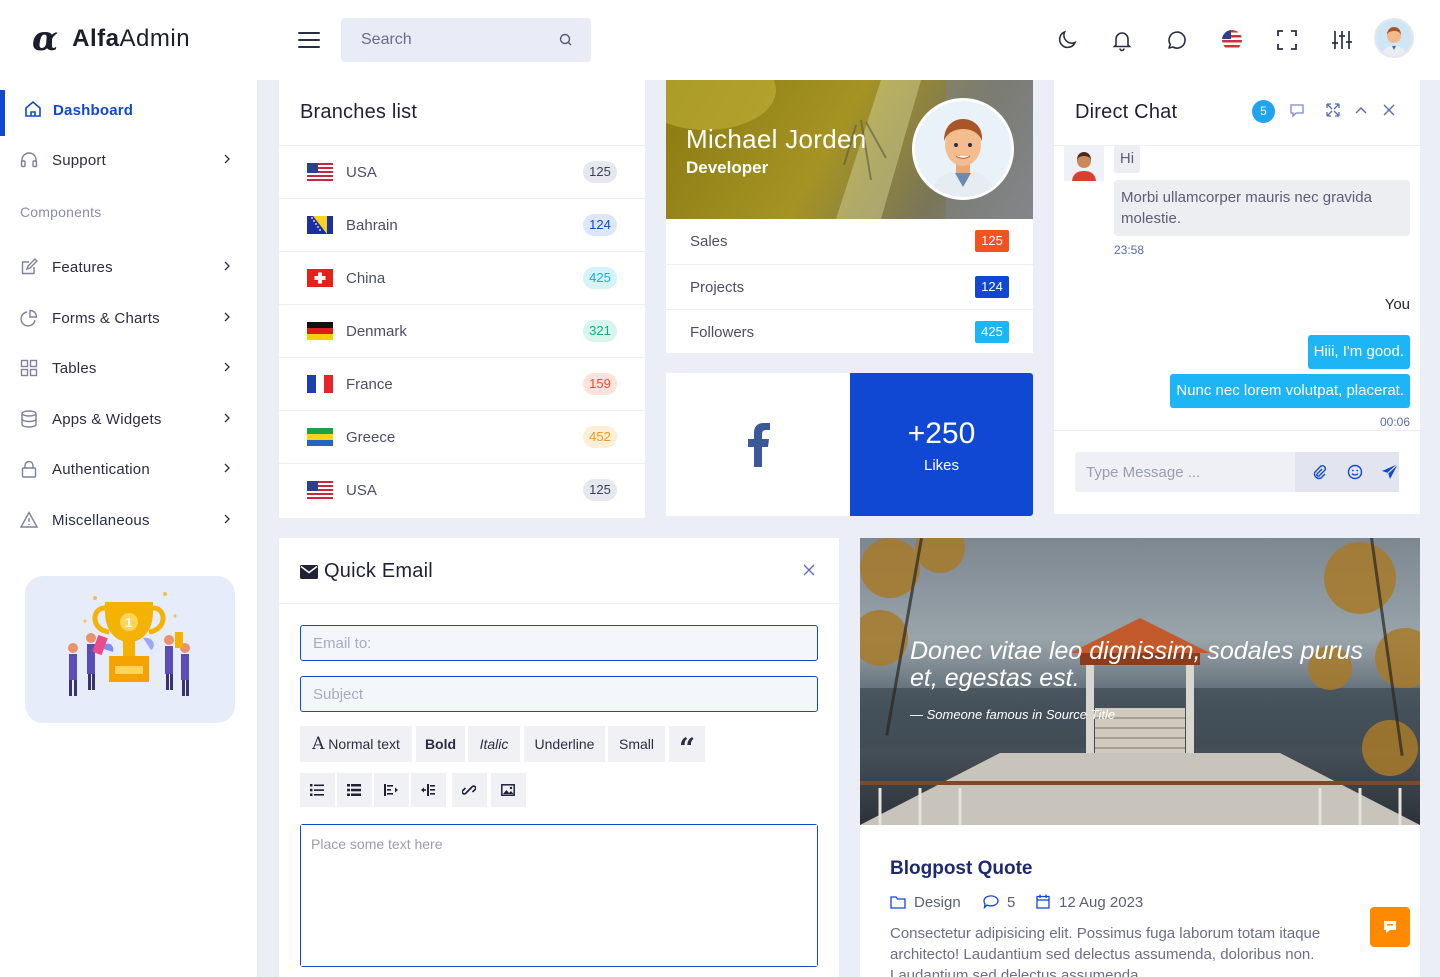  What do you see at coordinates (1319, 472) in the screenshot?
I see `attachment-paperclip-icon` at bounding box center [1319, 472].